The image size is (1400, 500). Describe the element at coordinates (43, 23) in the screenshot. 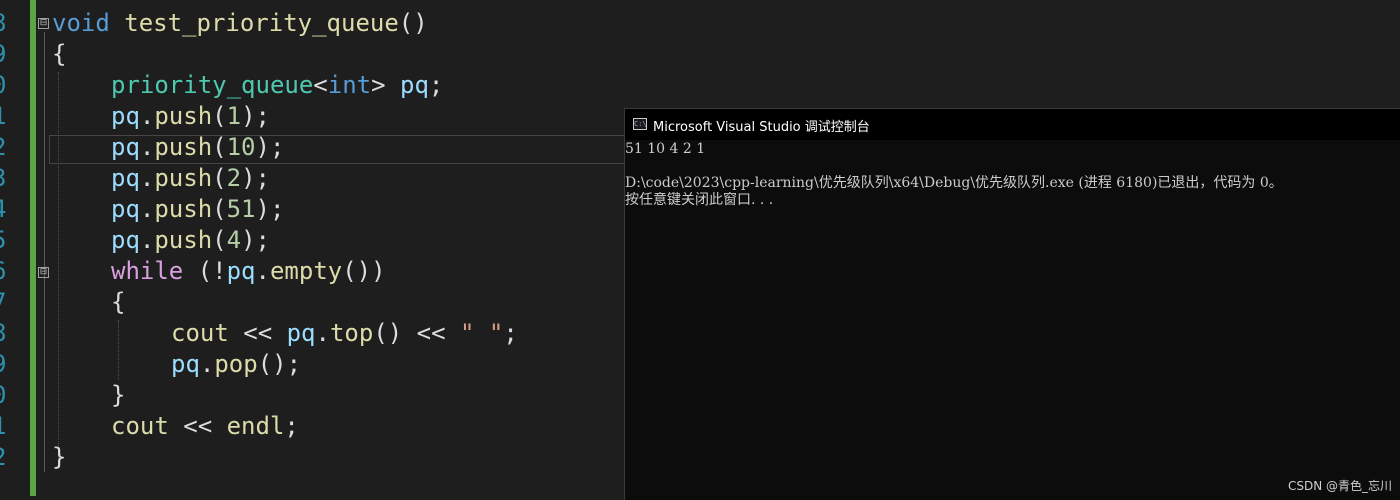

I see `collapse-function-toggle: ⊟` at that location.